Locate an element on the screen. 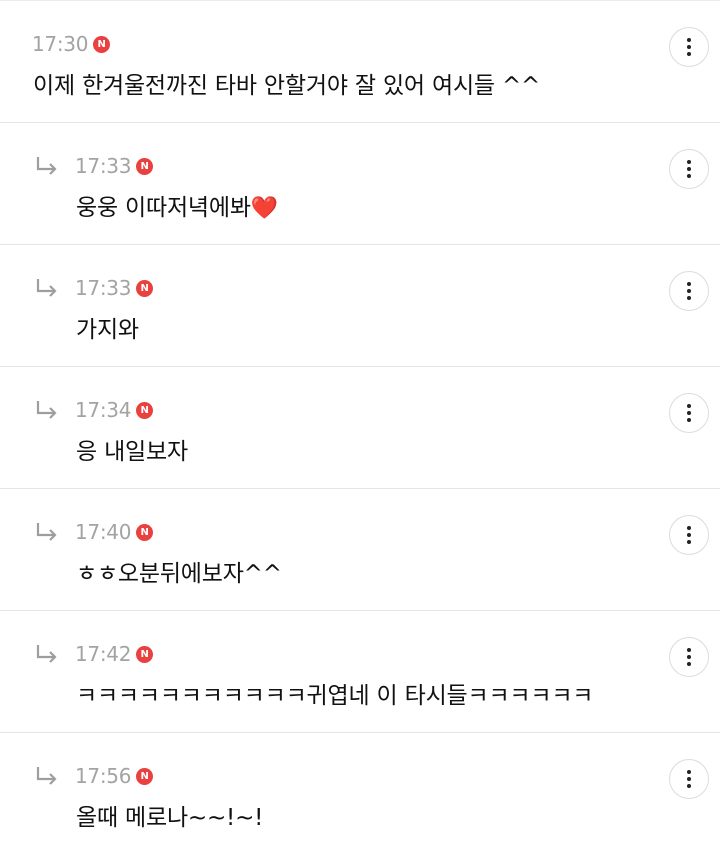 The image size is (720, 855). comment-text: 가지와 is located at coordinates (107, 330).